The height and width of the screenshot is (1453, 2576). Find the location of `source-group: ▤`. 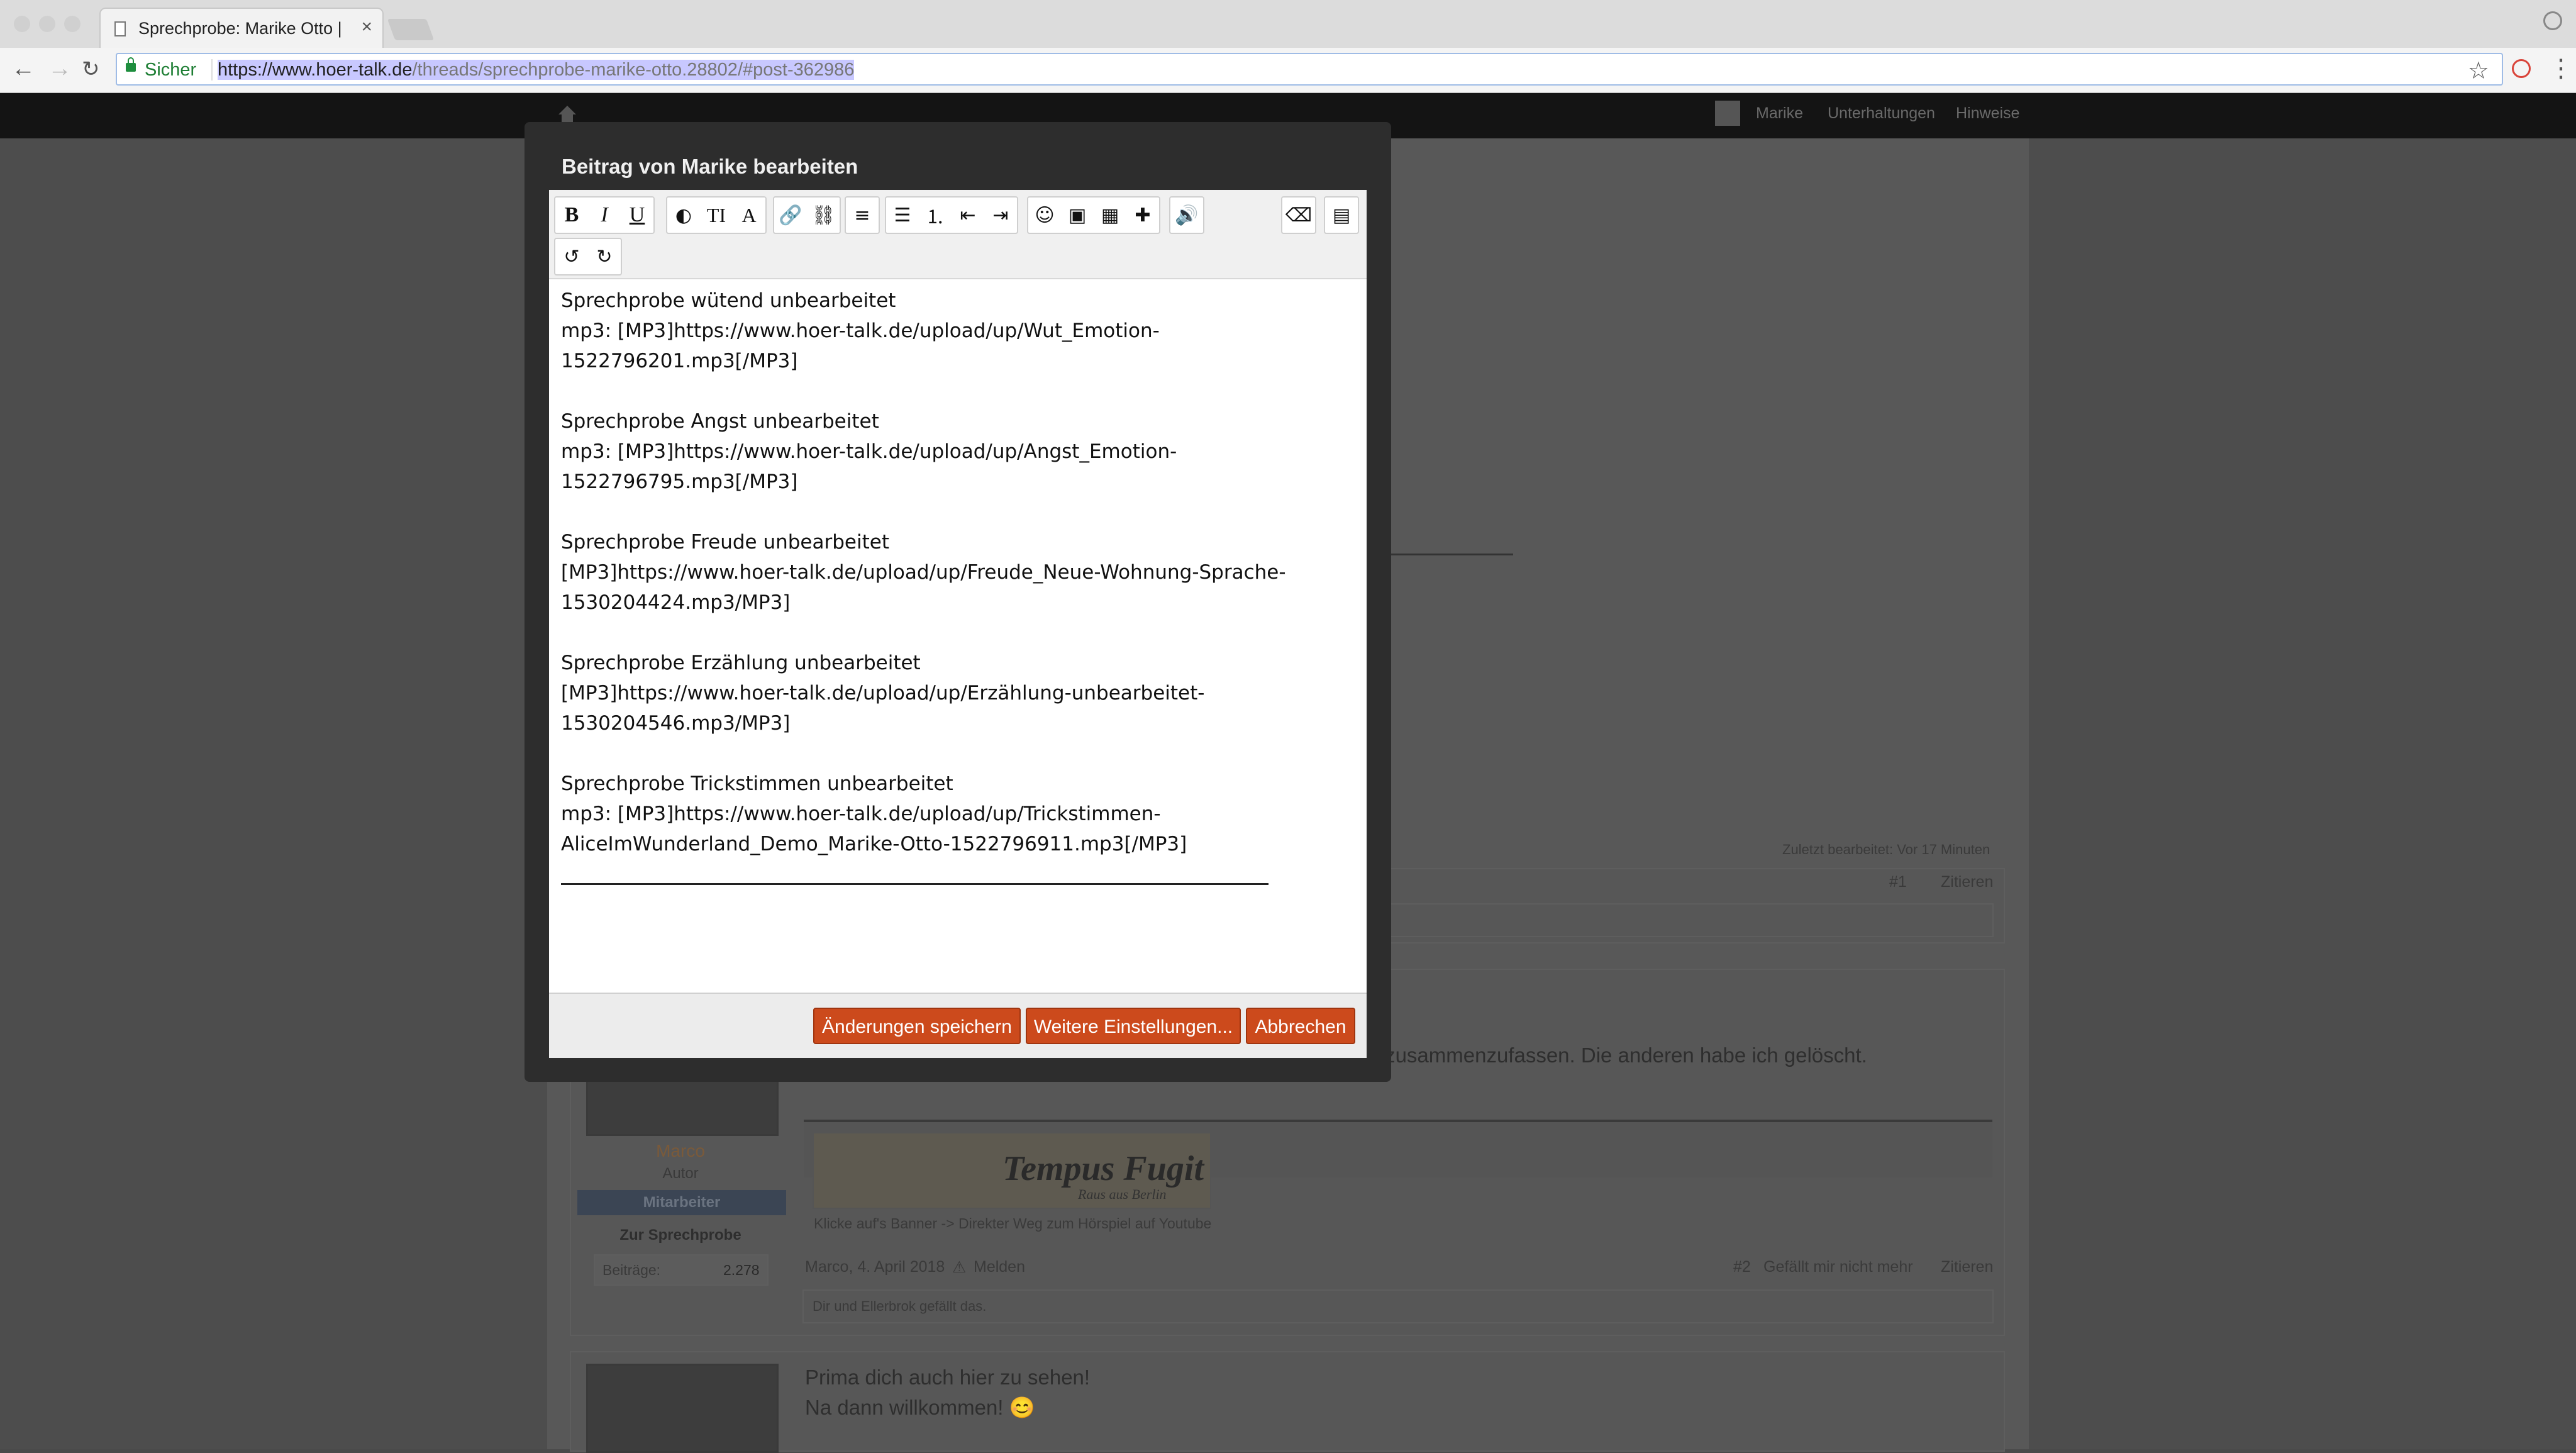

source-group: ▤ is located at coordinates (1341, 215).